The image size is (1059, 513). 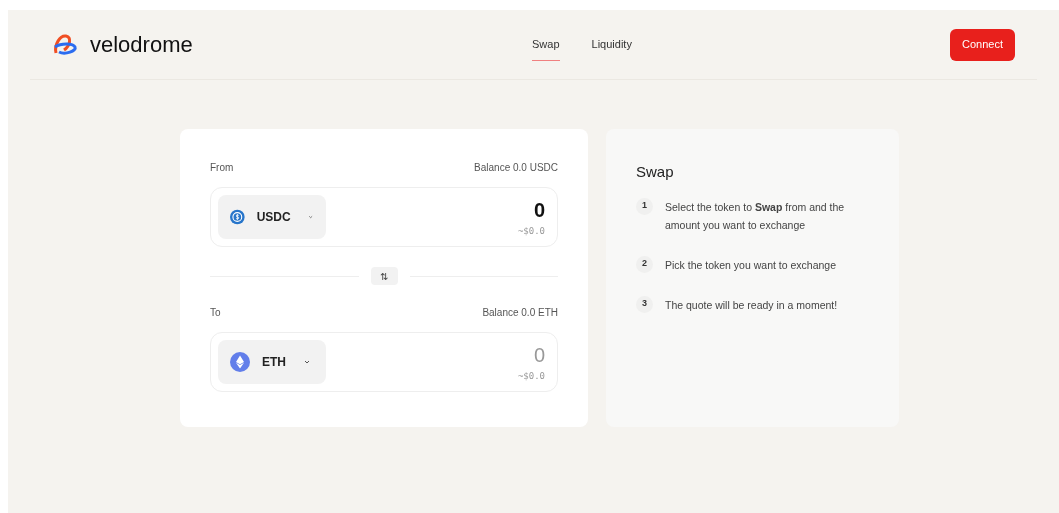 I want to click on coin-icon, so click(x=237, y=217).